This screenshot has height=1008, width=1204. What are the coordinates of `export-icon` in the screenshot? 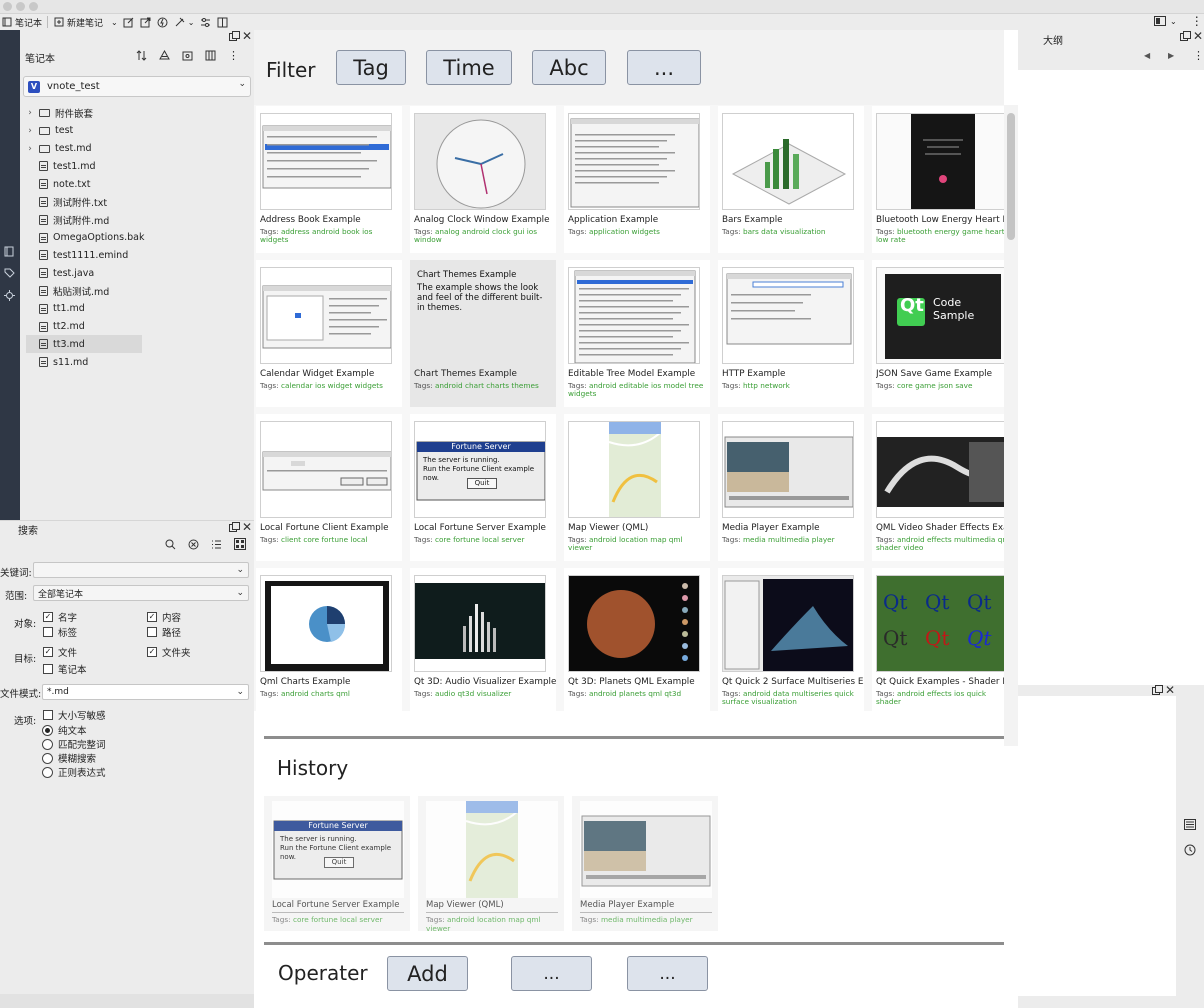 It's located at (146, 22).